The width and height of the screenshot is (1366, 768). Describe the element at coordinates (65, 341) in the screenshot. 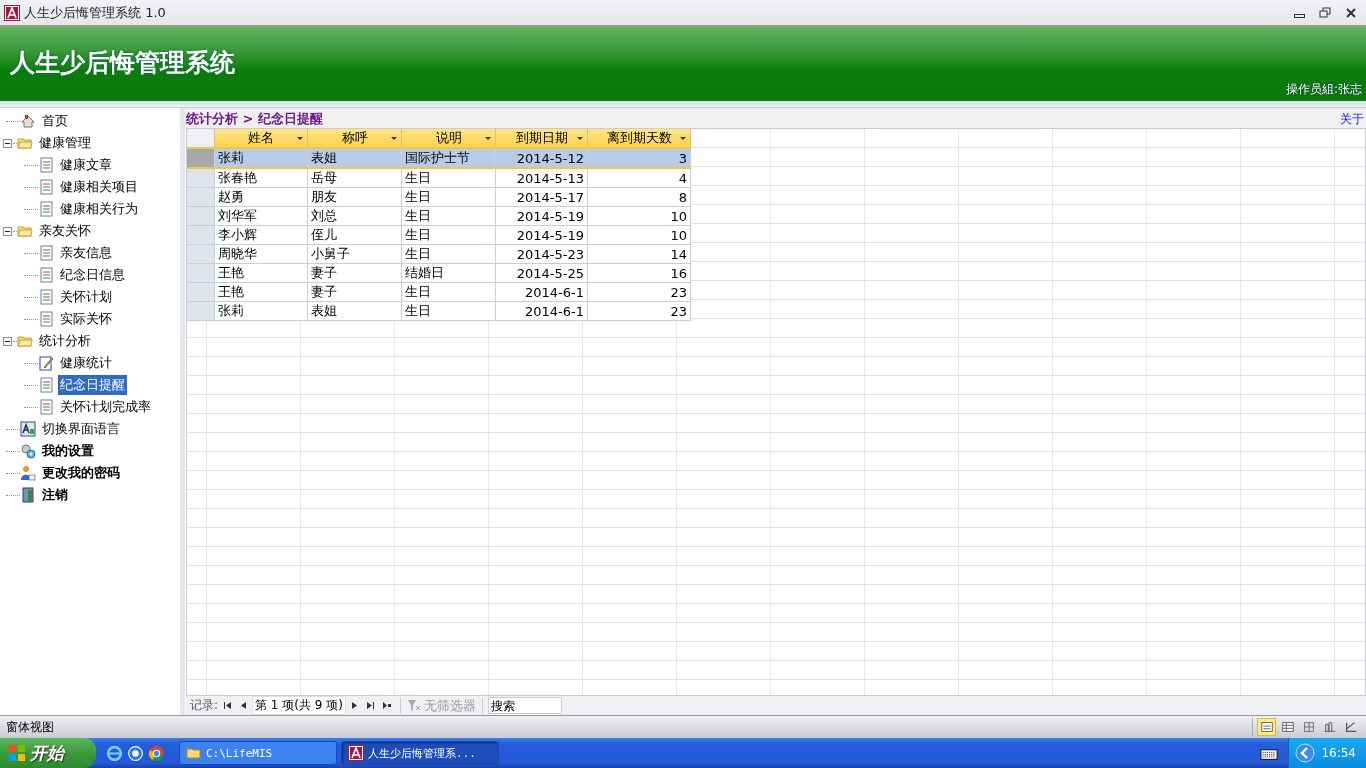

I see `tree-item: 统计分析` at that location.